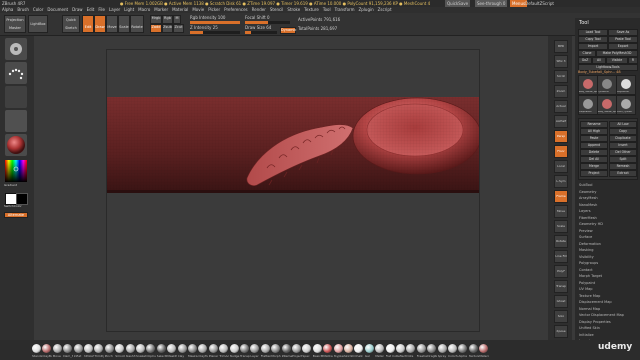  I want to click on scale-button: Scale, so click(124, 24).